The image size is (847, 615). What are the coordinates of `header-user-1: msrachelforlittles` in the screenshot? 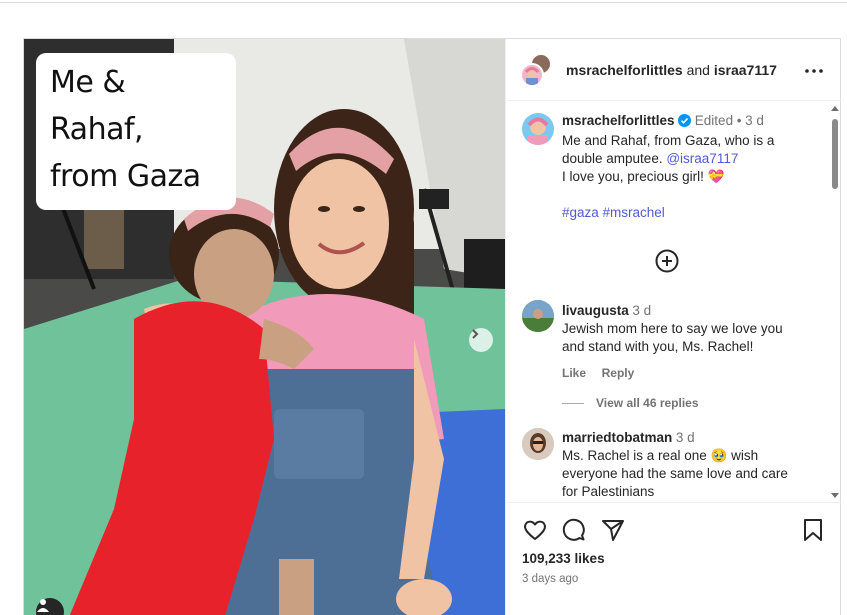 It's located at (624, 70).